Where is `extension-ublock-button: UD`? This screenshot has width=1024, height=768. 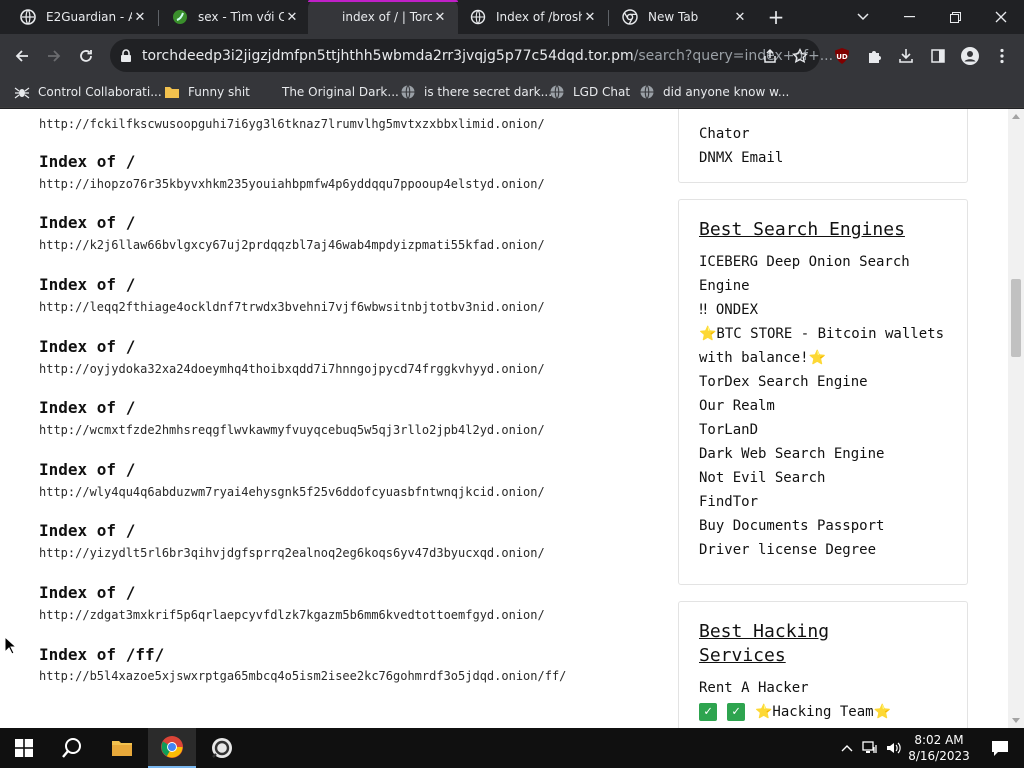 extension-ublock-button: UD is located at coordinates (842, 56).